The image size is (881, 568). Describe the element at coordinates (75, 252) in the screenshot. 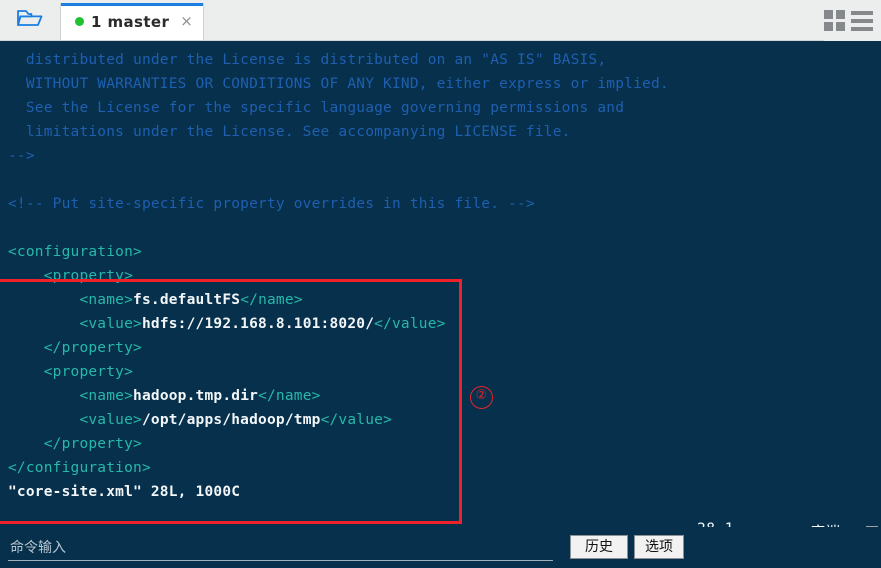

I see `code-token: <configuration>` at that location.